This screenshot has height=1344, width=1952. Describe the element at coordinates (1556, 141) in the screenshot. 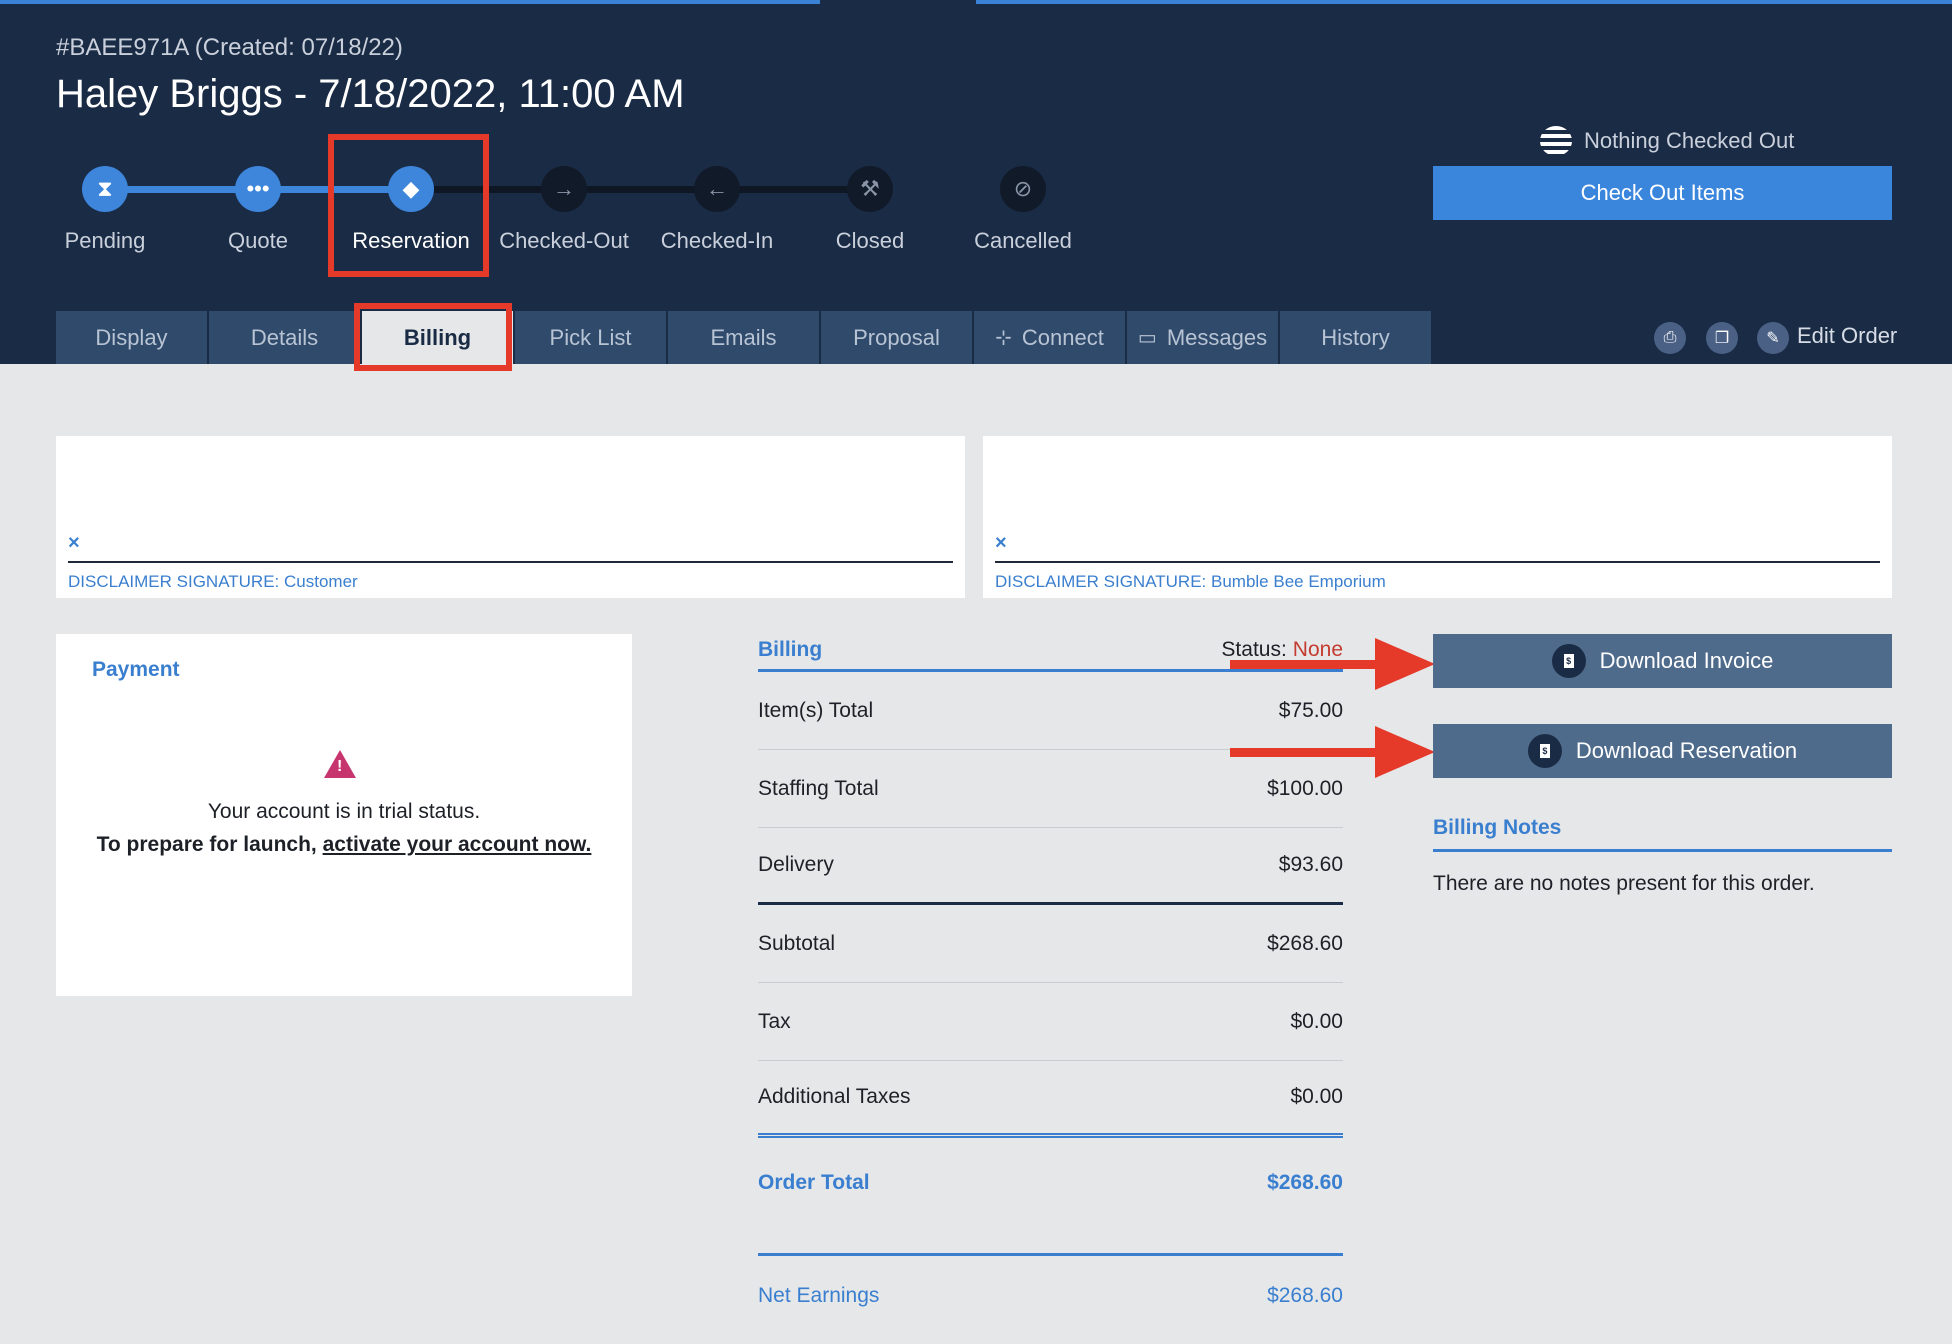

I see `stack-icon` at that location.